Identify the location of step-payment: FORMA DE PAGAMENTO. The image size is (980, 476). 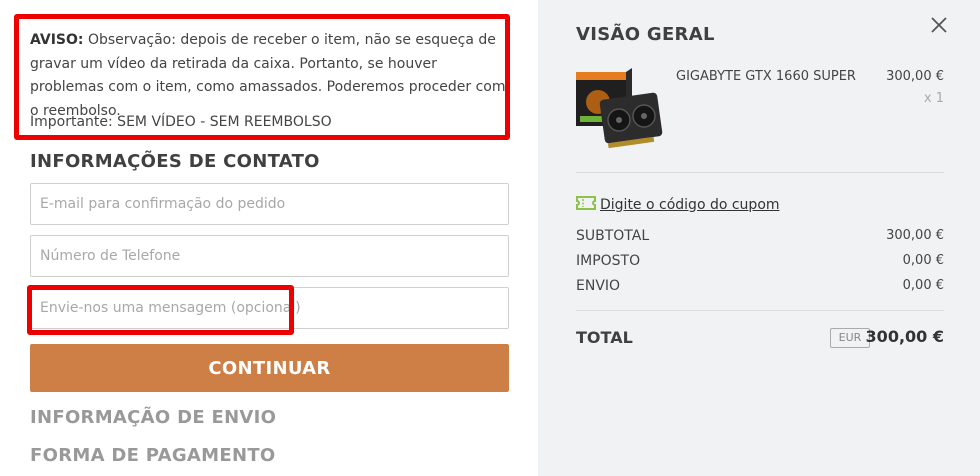
(153, 455).